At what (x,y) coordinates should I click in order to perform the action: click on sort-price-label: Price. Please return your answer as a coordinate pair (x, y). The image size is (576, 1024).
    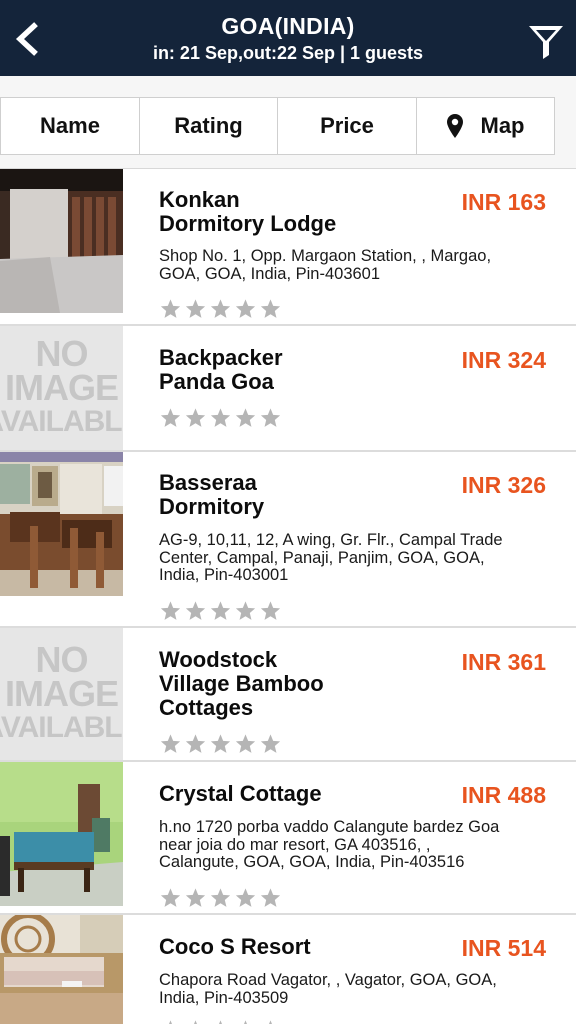
    Looking at the image, I should click on (347, 125).